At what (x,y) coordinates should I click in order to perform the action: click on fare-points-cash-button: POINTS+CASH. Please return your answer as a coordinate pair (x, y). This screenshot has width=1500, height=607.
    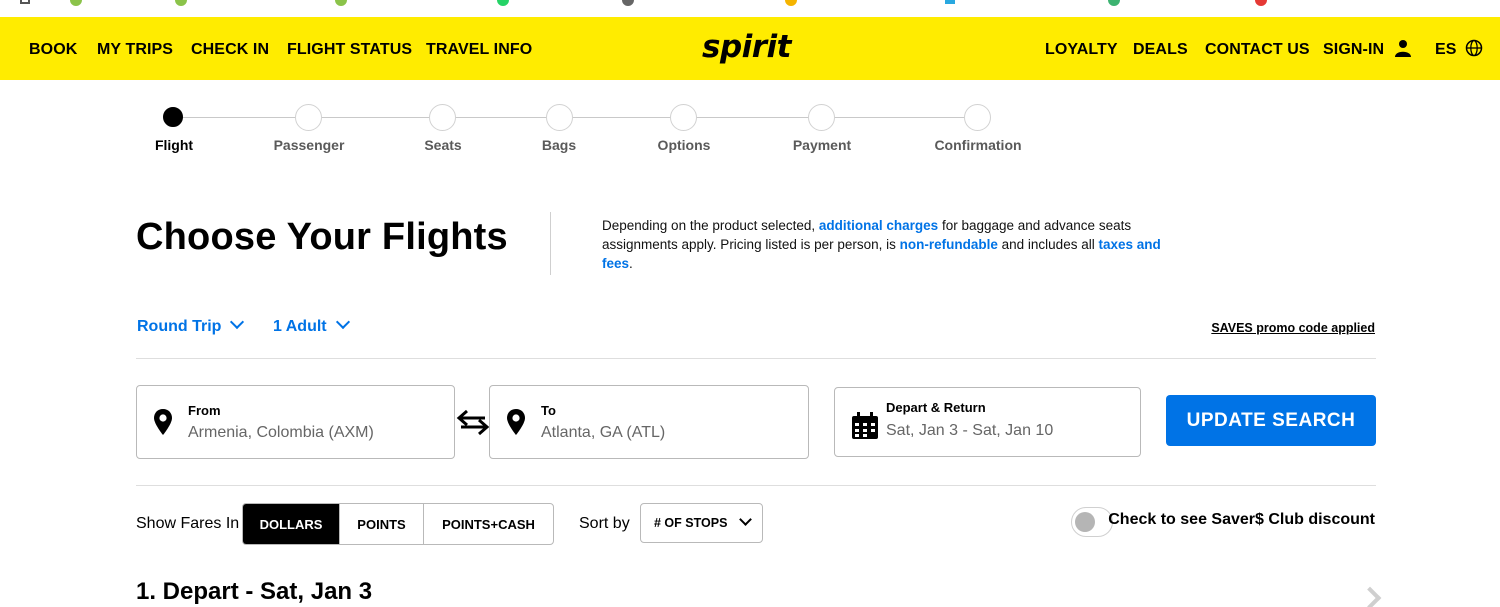
    Looking at the image, I should click on (488, 524).